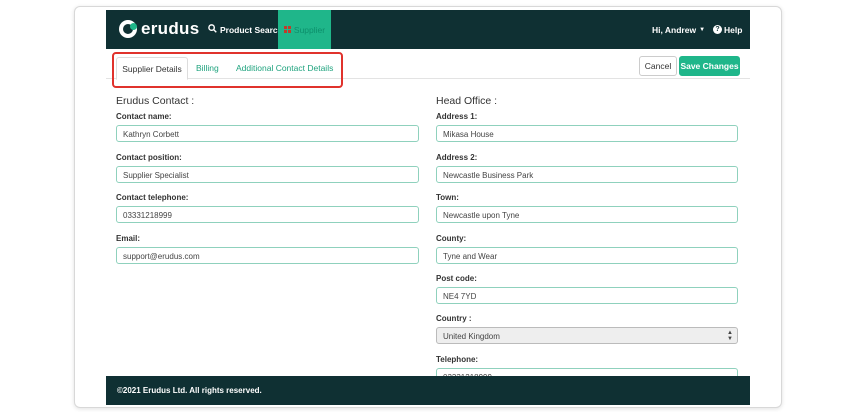  Describe the element at coordinates (730, 335) in the screenshot. I see `select-arrows-icon: ▲ ▼` at that location.